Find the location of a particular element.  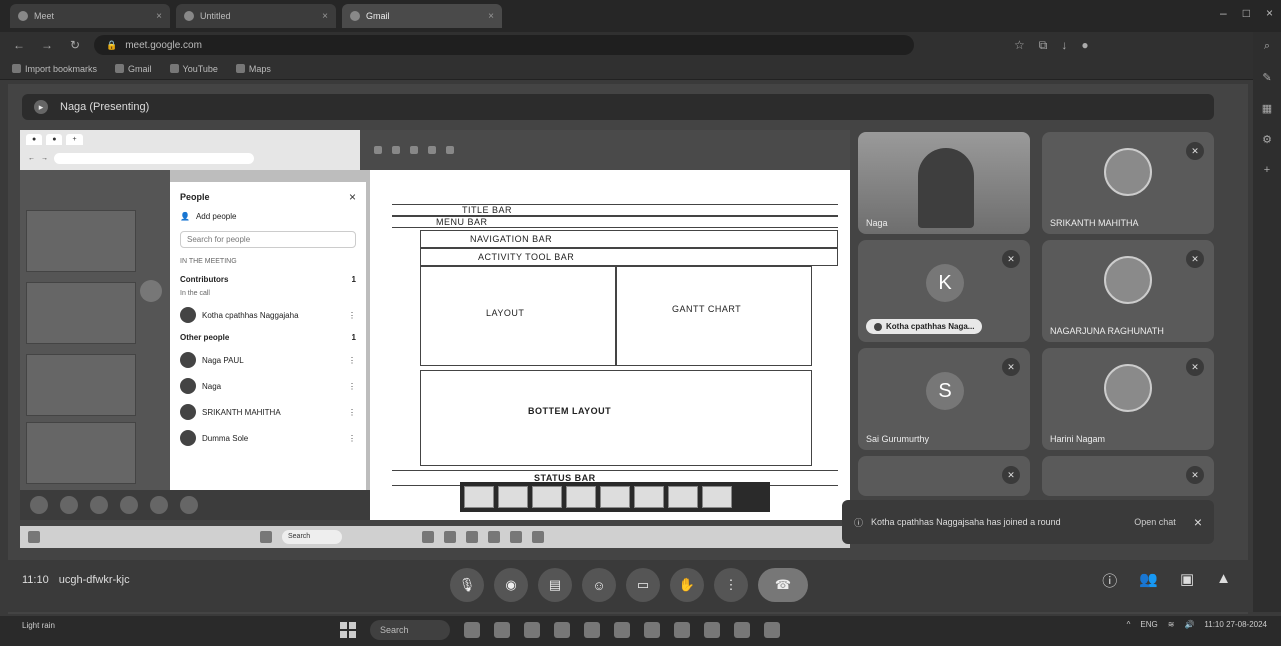

reload-icon: ↻ is located at coordinates (75, 45).